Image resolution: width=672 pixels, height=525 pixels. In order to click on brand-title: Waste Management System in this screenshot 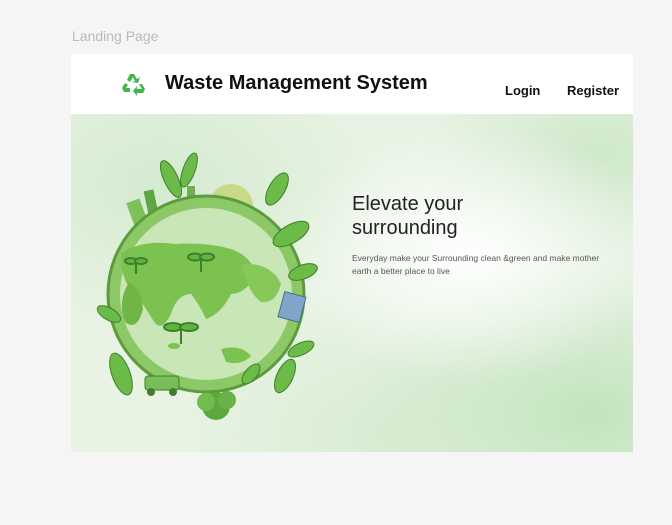, I will do `click(296, 83)`.